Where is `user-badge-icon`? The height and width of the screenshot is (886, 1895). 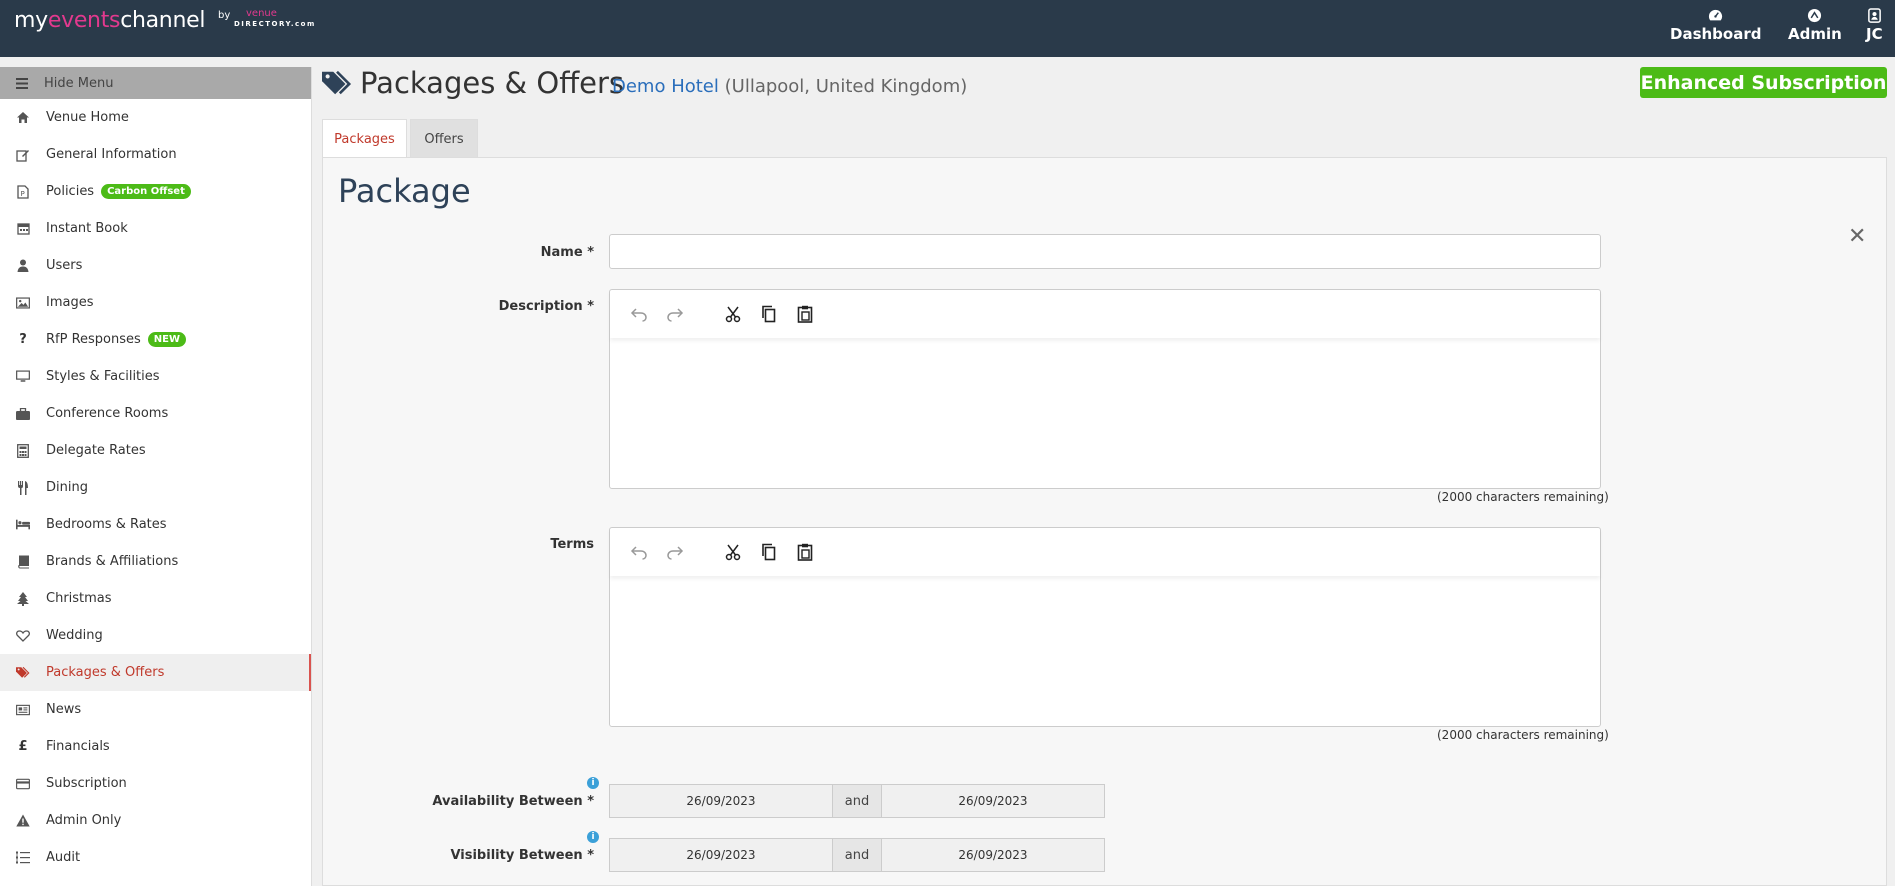
user-badge-icon is located at coordinates (1874, 15).